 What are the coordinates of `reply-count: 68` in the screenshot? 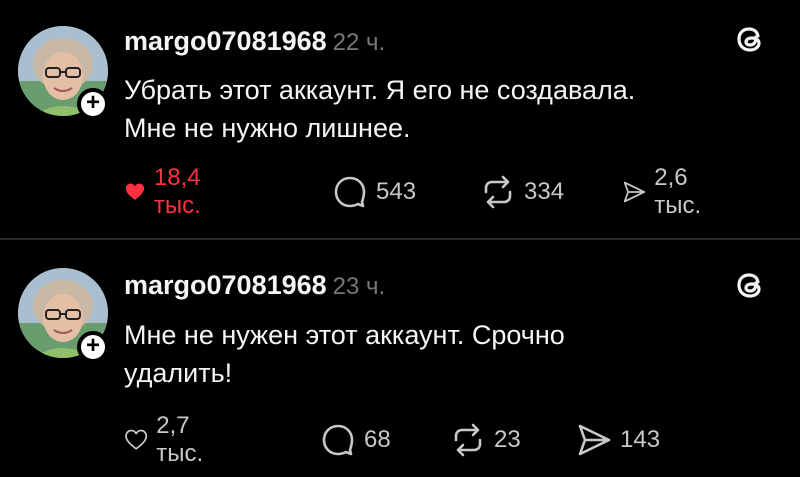 It's located at (377, 439).